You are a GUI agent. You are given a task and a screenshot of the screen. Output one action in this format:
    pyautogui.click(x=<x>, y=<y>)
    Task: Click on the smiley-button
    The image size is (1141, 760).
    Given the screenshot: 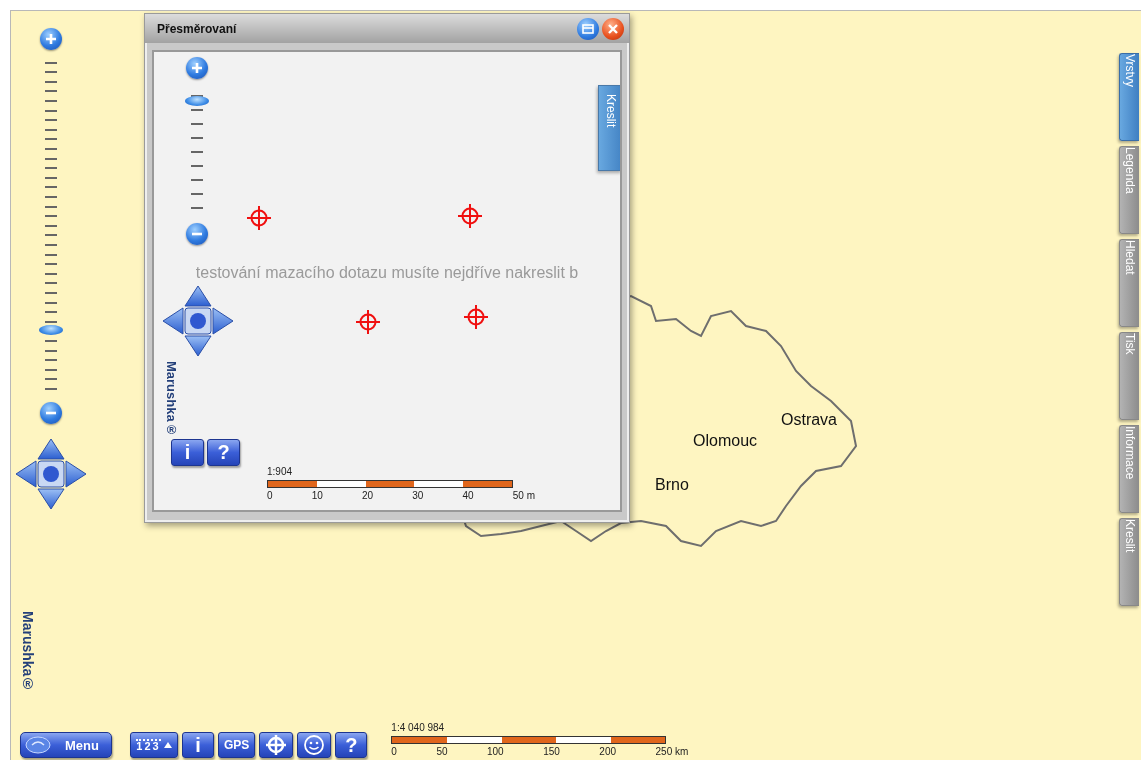 What is the action you would take?
    pyautogui.click(x=314, y=745)
    